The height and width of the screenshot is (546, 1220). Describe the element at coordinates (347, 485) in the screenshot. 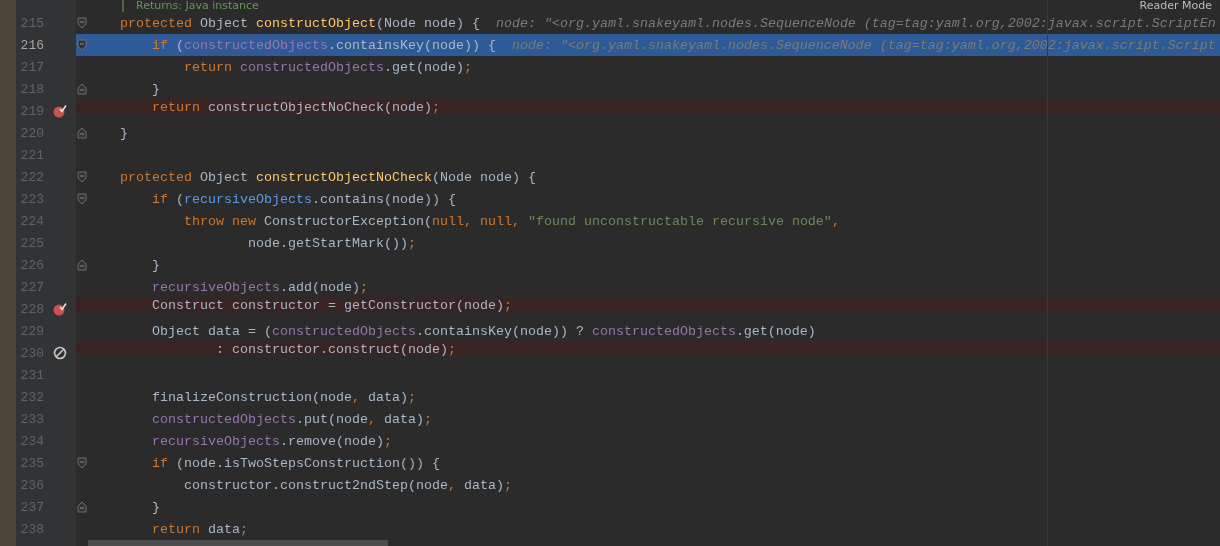

I see `code-line: constructor.construct2ndStep(node, data);` at that location.